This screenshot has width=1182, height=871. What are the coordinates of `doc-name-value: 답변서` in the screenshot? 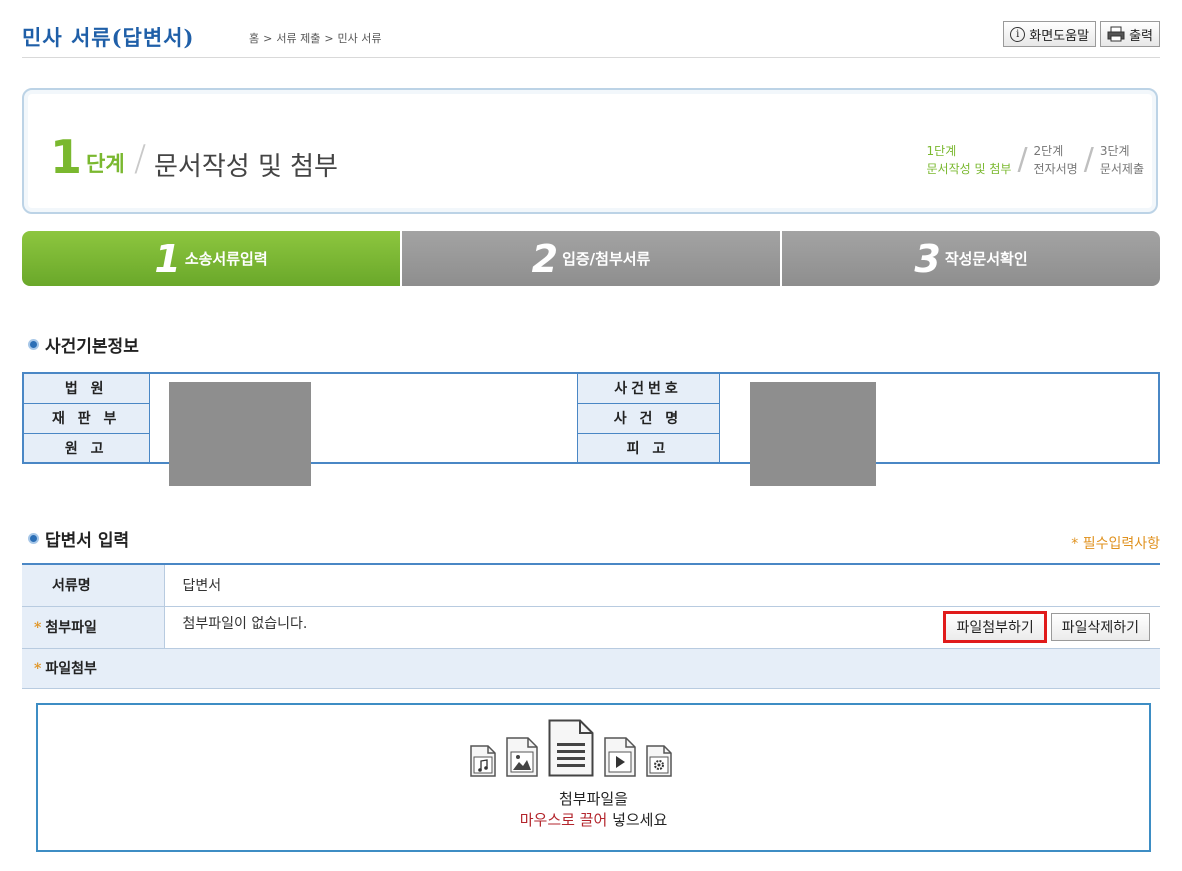 It's located at (662, 585).